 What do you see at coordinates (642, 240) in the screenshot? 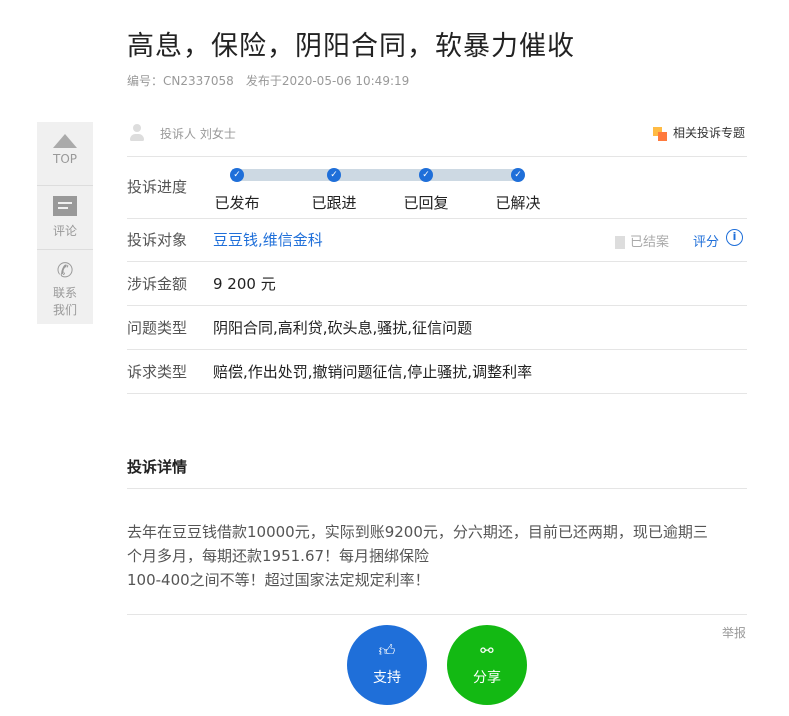
I see `status: 已结案` at bounding box center [642, 240].